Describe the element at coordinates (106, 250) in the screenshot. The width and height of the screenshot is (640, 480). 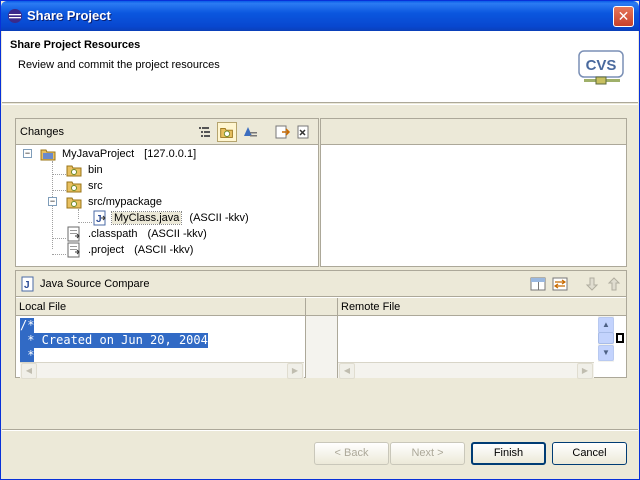
I see `tree-item-label: .project` at that location.